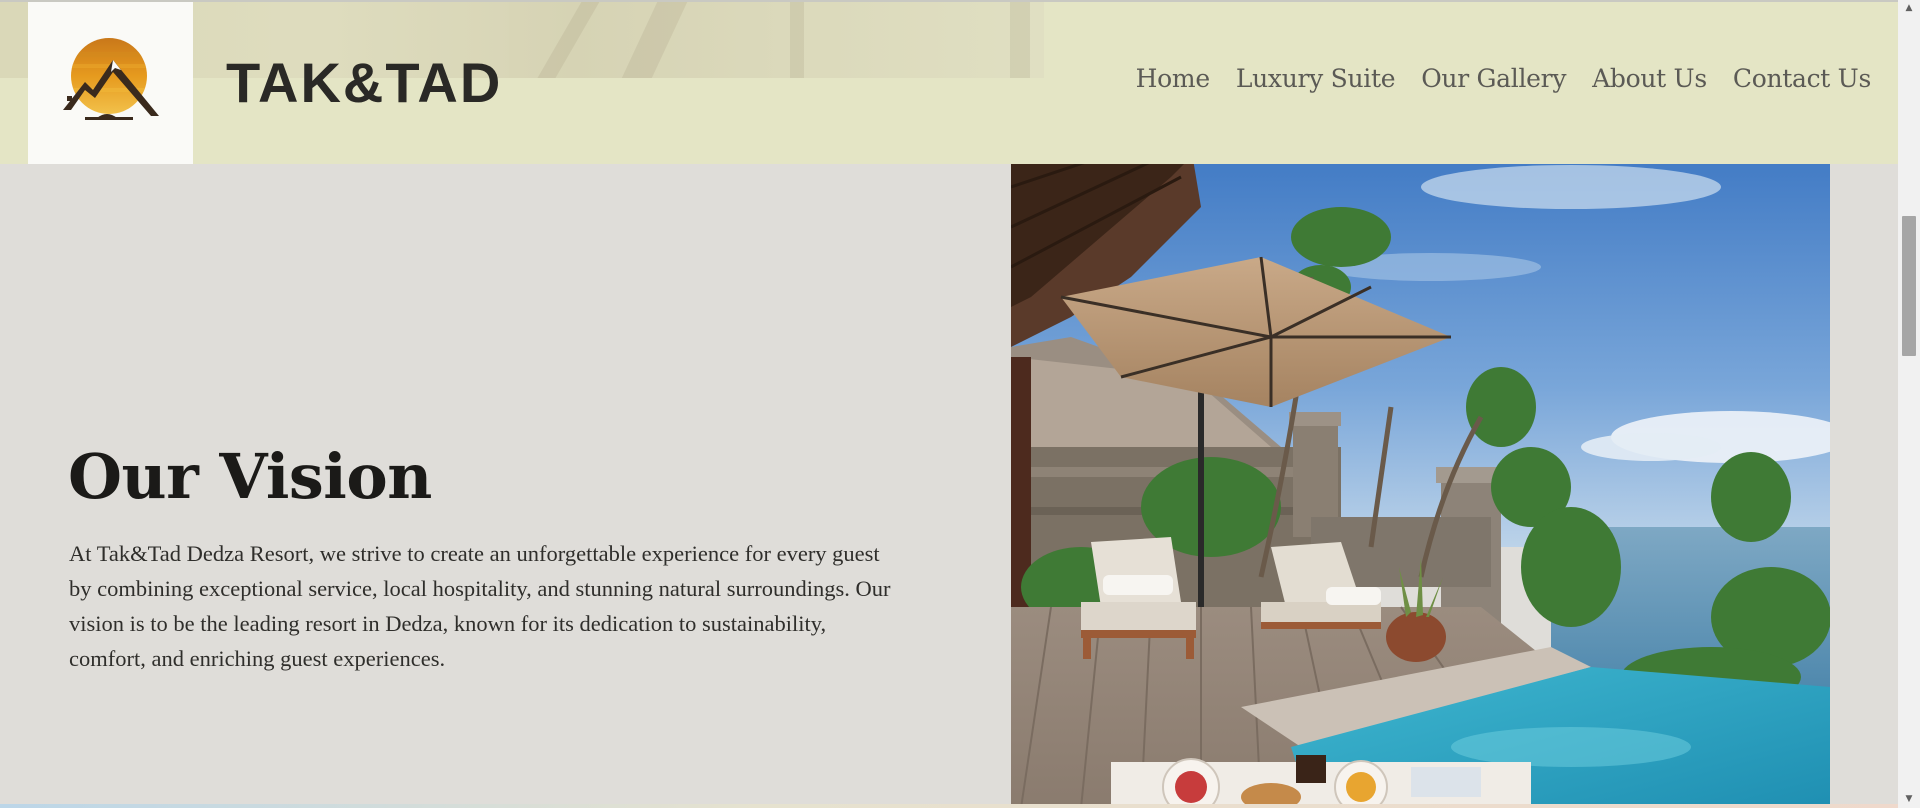 Image resolution: width=1920 pixels, height=808 pixels. What do you see at coordinates (1316, 78) in the screenshot?
I see `nav-luxury-suite: Luxury Suite` at bounding box center [1316, 78].